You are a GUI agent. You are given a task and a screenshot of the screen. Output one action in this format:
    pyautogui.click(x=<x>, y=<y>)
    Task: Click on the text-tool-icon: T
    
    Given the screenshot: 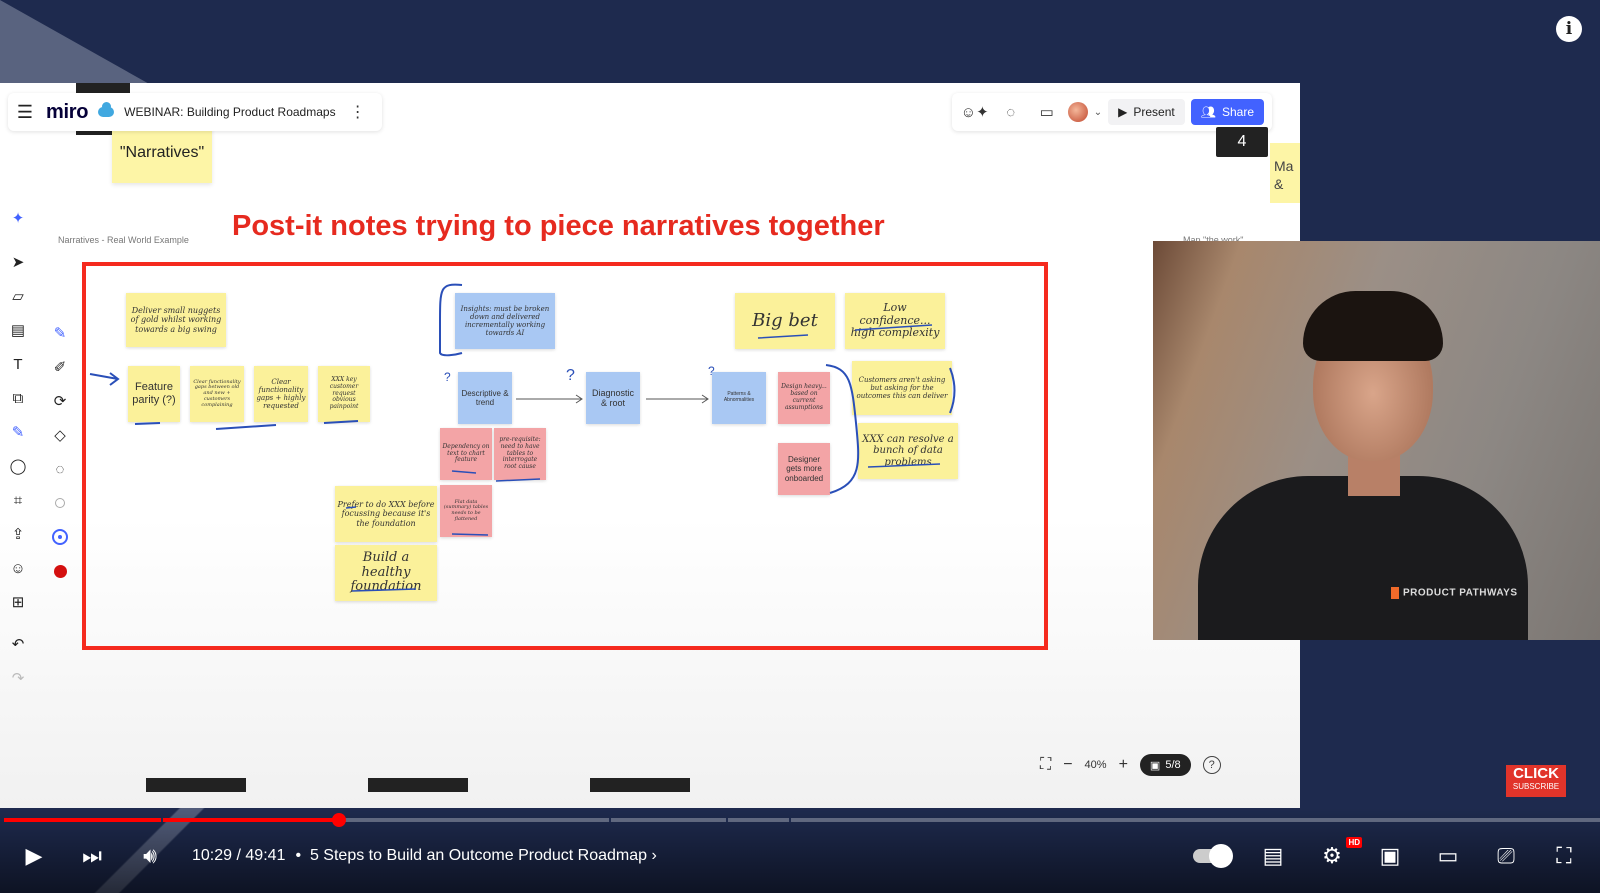 What is the action you would take?
    pyautogui.click(x=18, y=364)
    